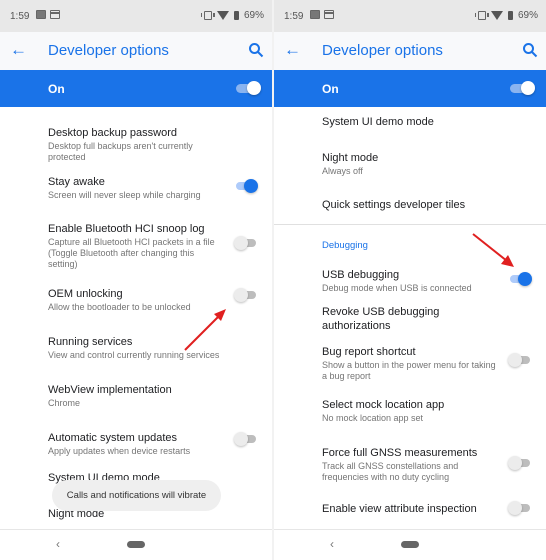 The image size is (546, 560). Describe the element at coordinates (245, 439) in the screenshot. I see `auto-updates-toggle` at that location.